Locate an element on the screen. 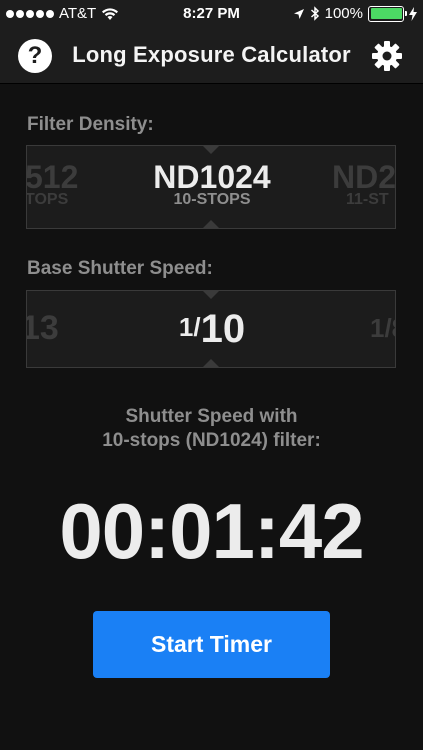  shutter-option-current: 1/10 is located at coordinates (212, 329).